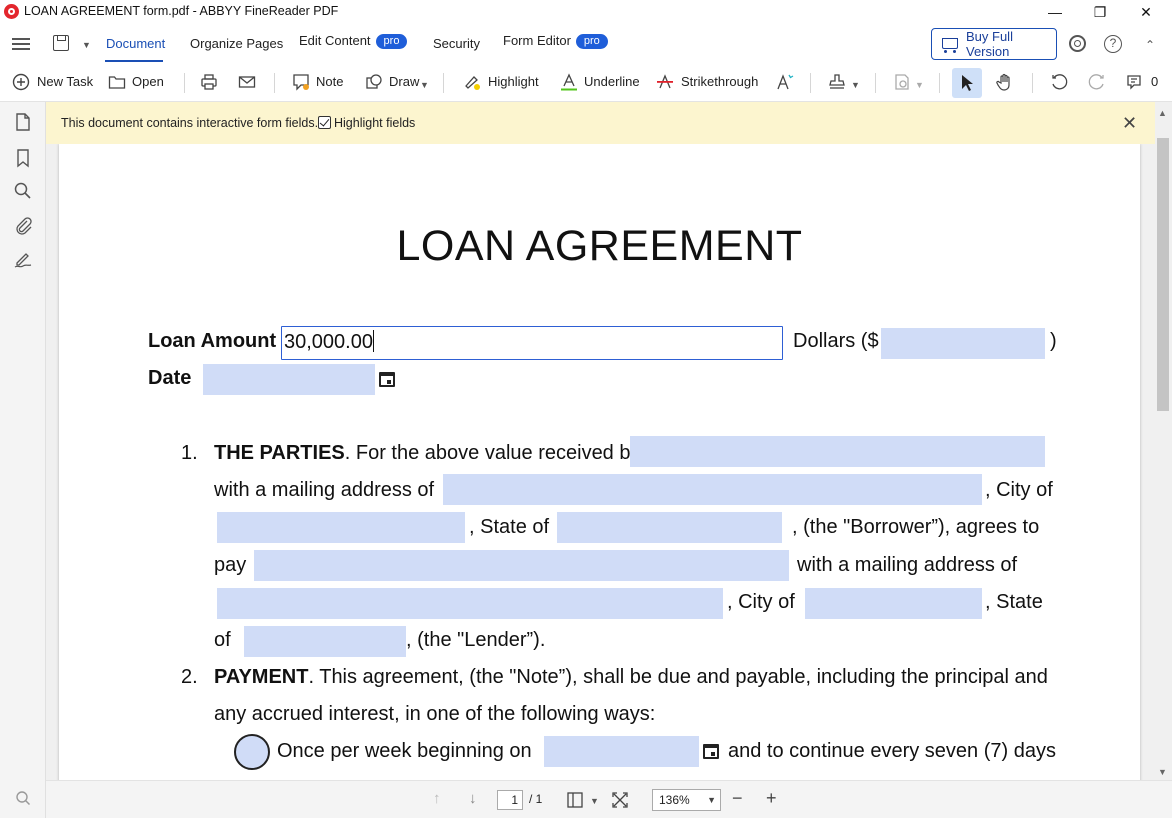 Image resolution: width=1172 pixels, height=818 pixels. Describe the element at coordinates (209, 82) in the screenshot. I see `print-icon` at that location.